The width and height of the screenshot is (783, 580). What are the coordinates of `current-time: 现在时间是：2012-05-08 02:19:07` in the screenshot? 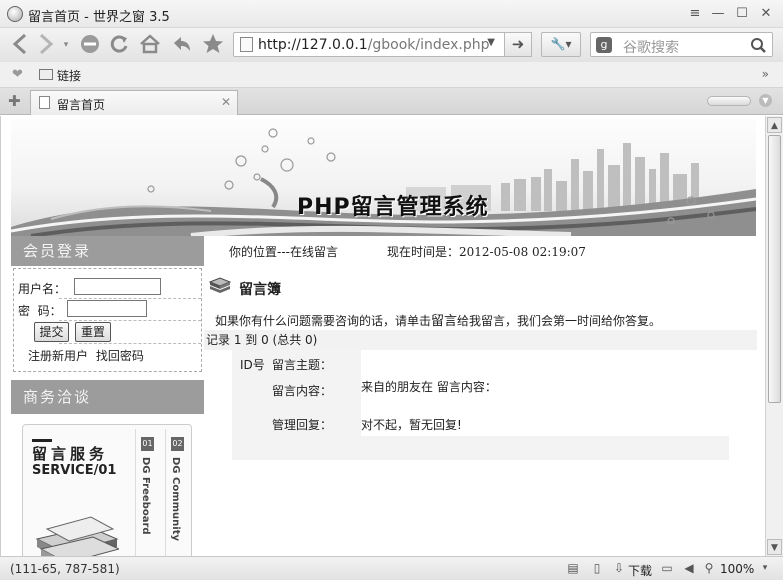 It's located at (486, 251).